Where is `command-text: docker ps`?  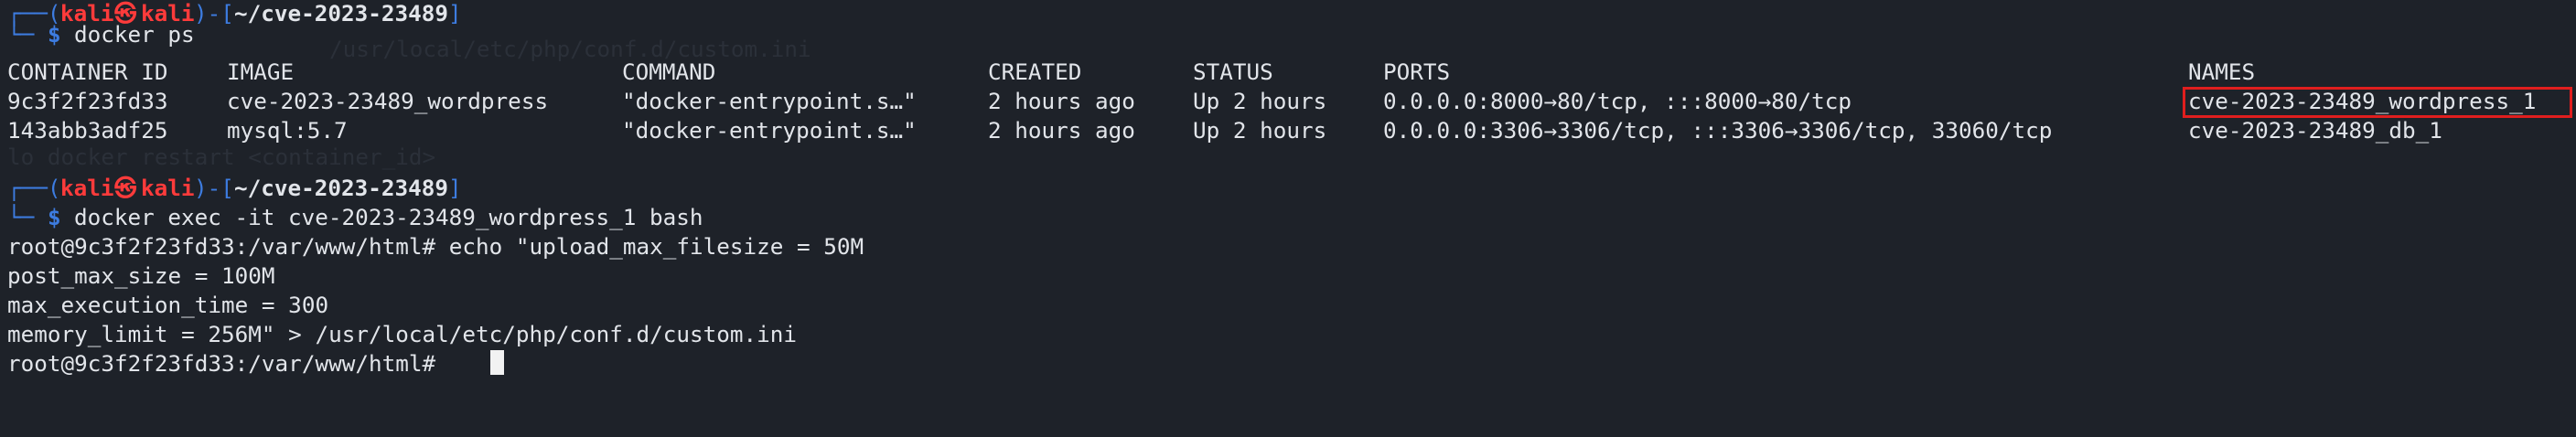 command-text: docker ps is located at coordinates (135, 34).